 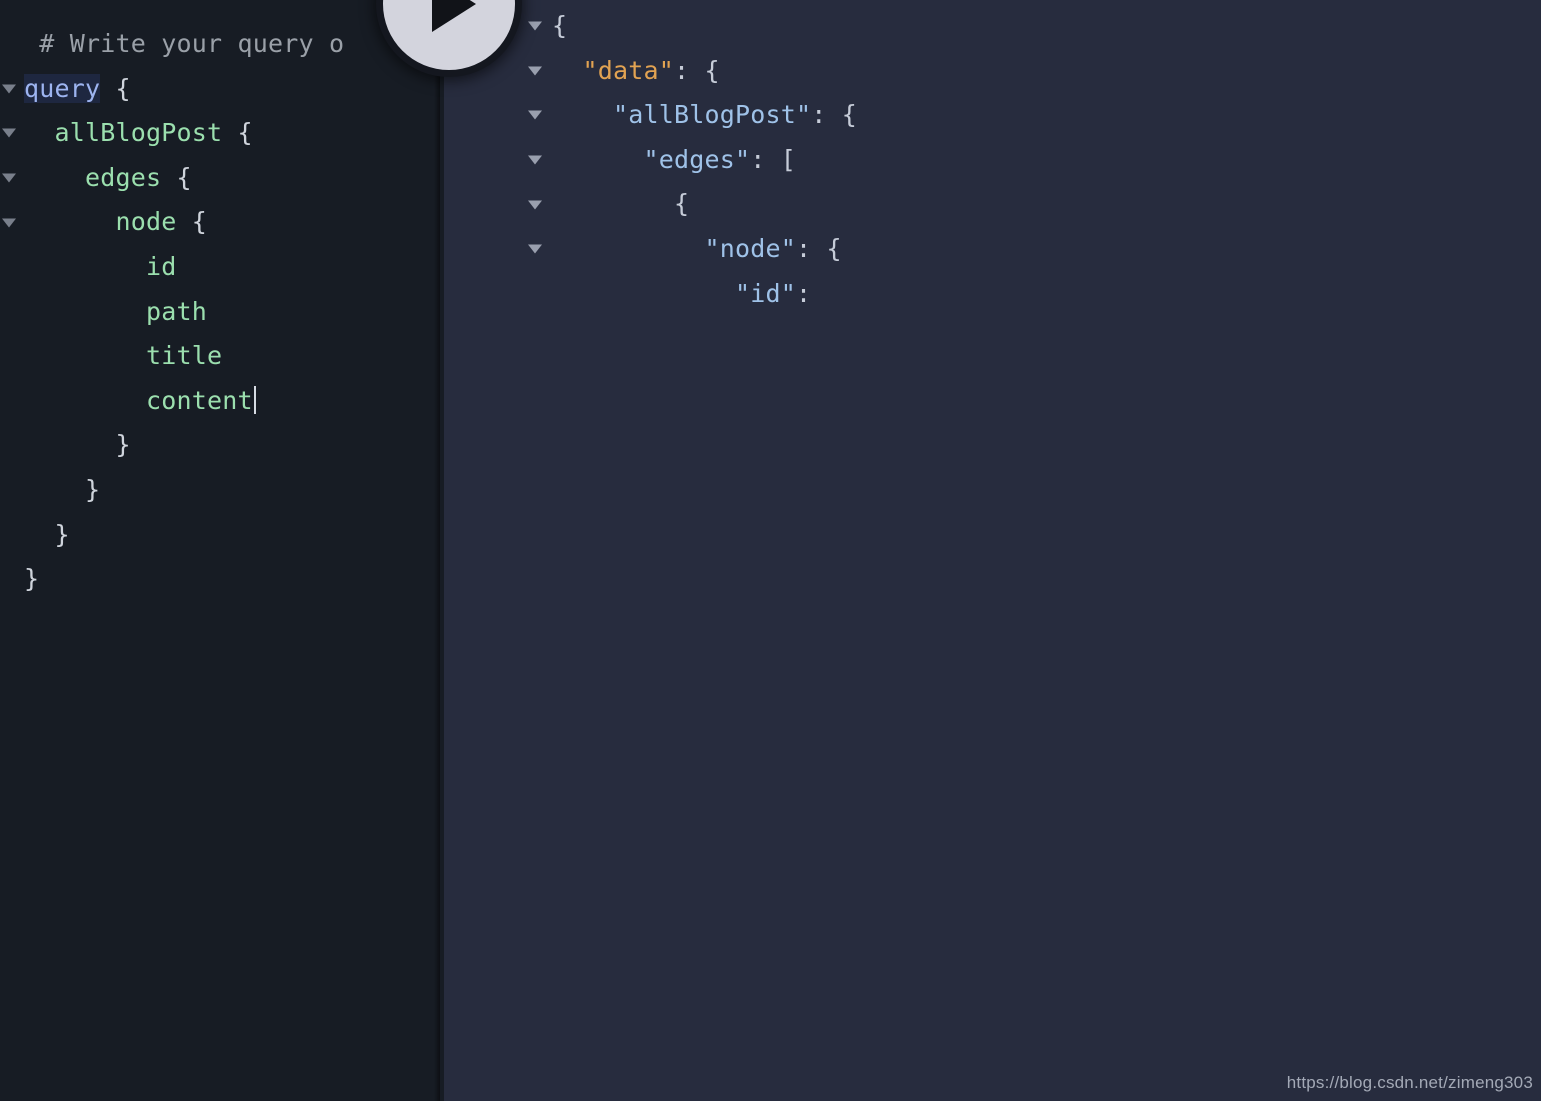 I want to click on code-token: : [, so click(x=773, y=159).